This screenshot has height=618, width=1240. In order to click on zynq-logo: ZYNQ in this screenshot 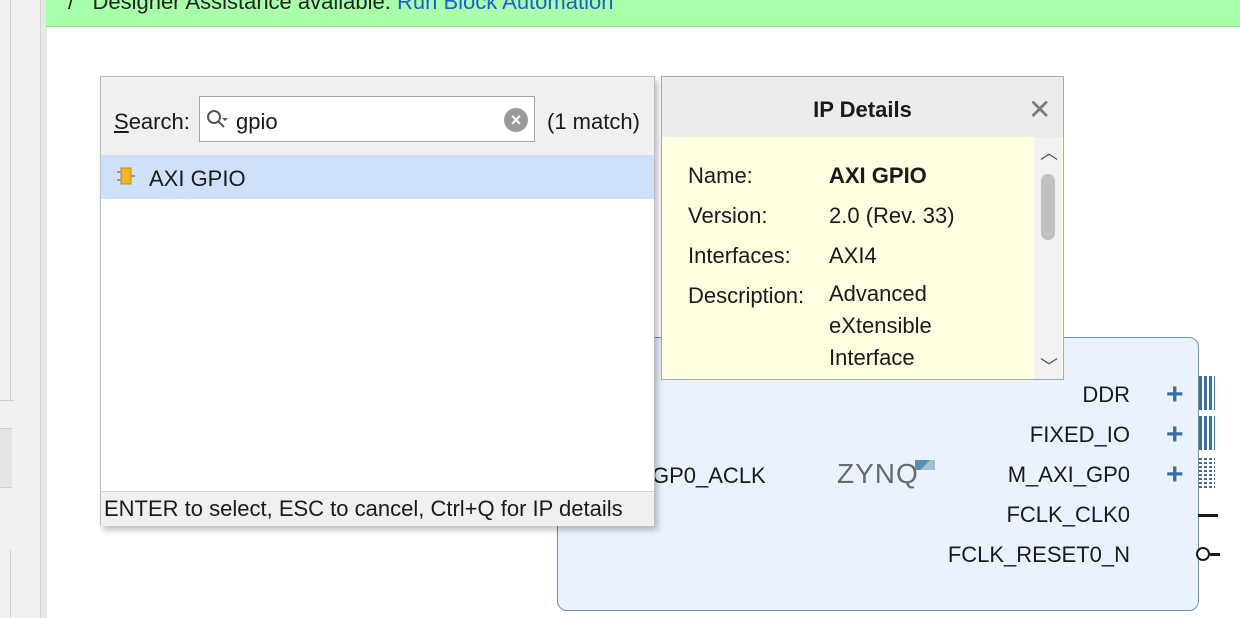, I will do `click(878, 474)`.